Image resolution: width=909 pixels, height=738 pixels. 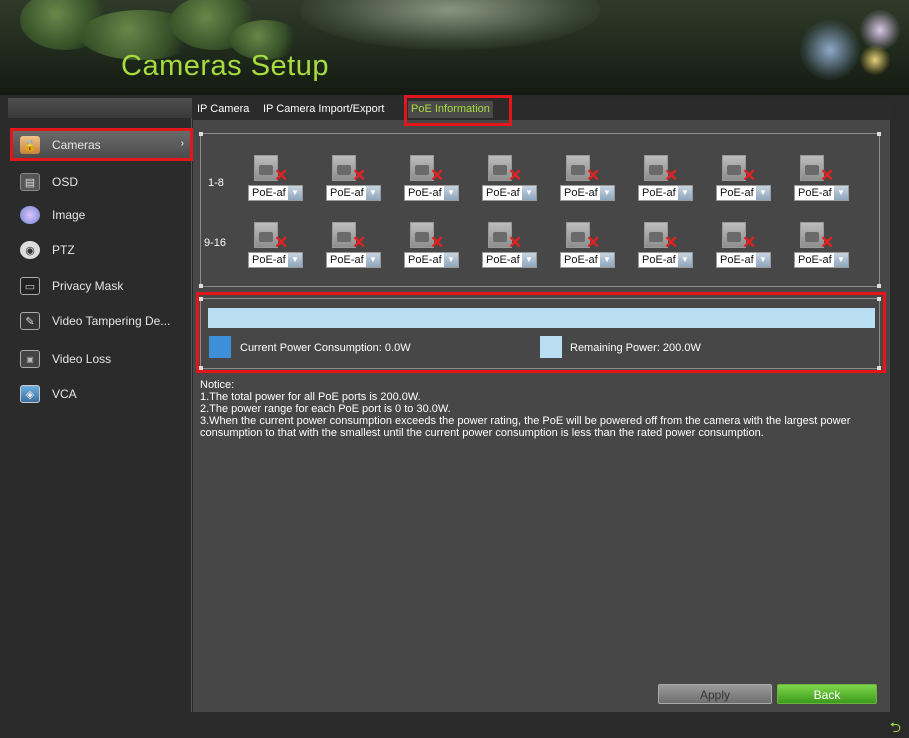 What do you see at coordinates (100, 108) in the screenshot?
I see `sidebar-header` at bounding box center [100, 108].